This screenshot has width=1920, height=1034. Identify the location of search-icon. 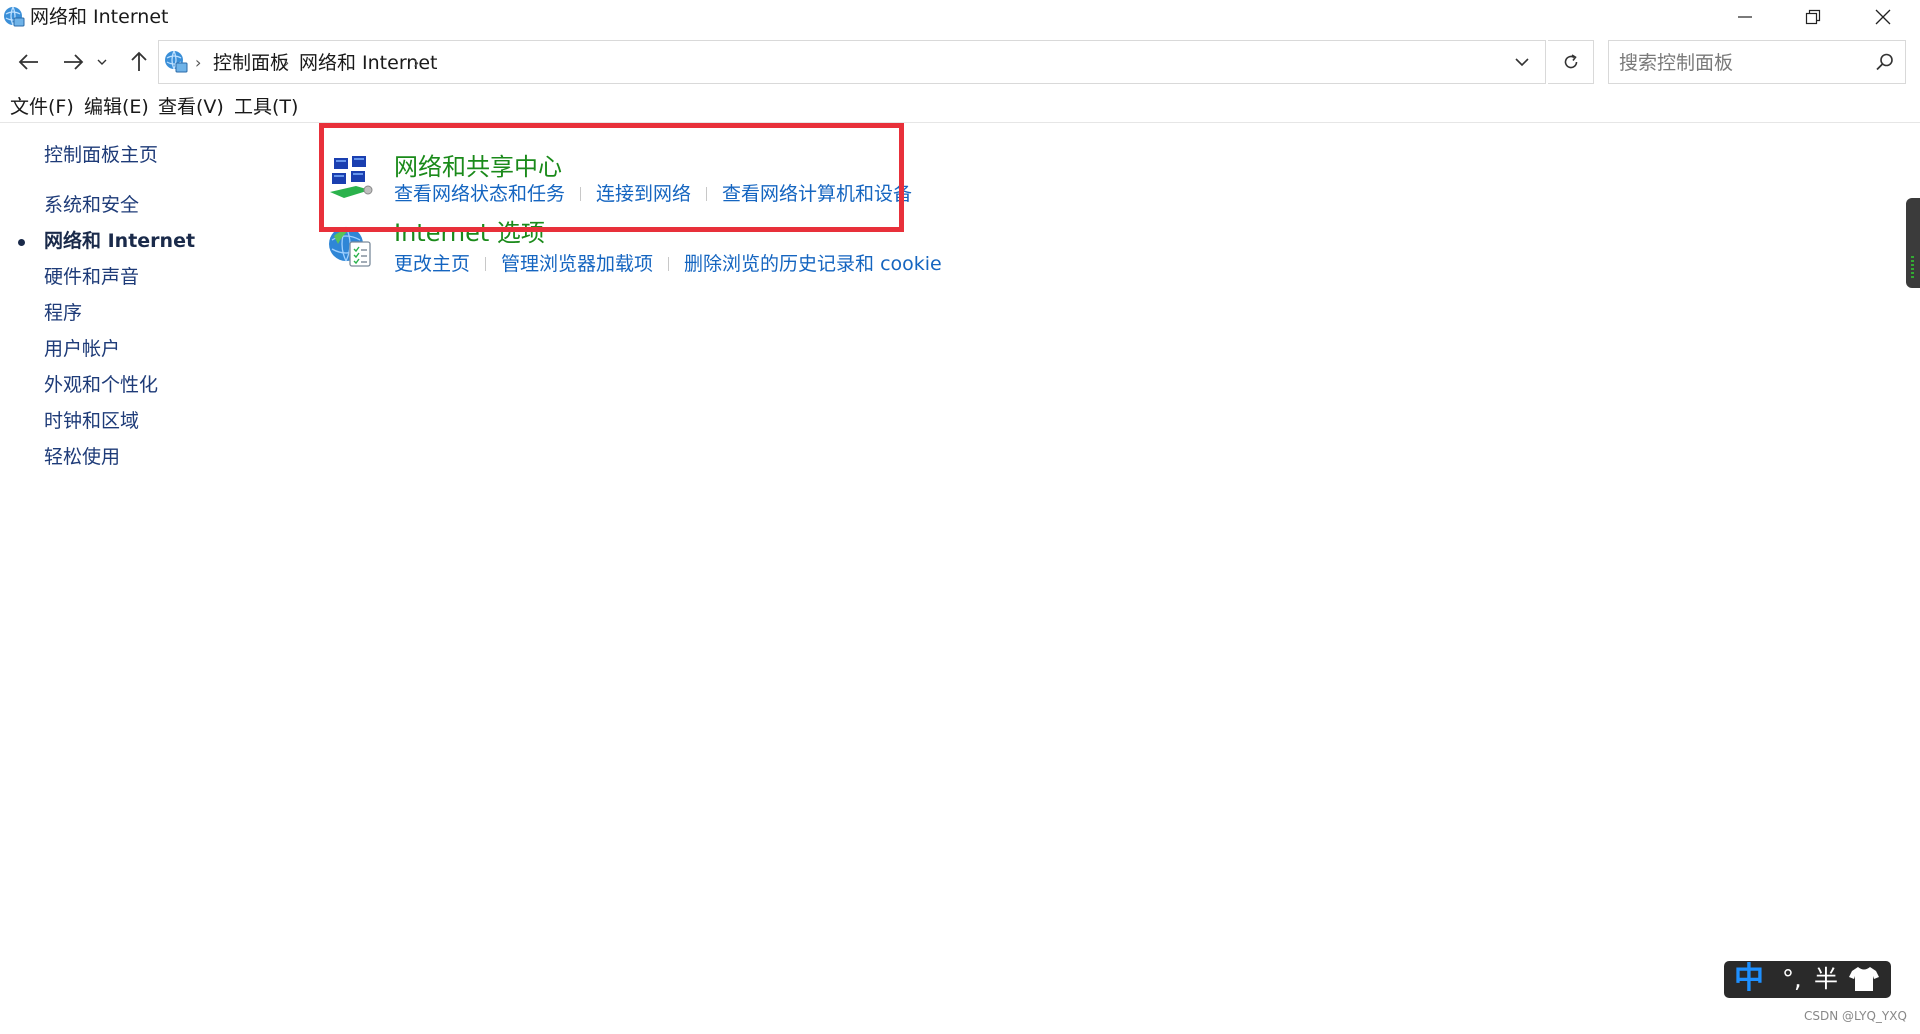
(1885, 62).